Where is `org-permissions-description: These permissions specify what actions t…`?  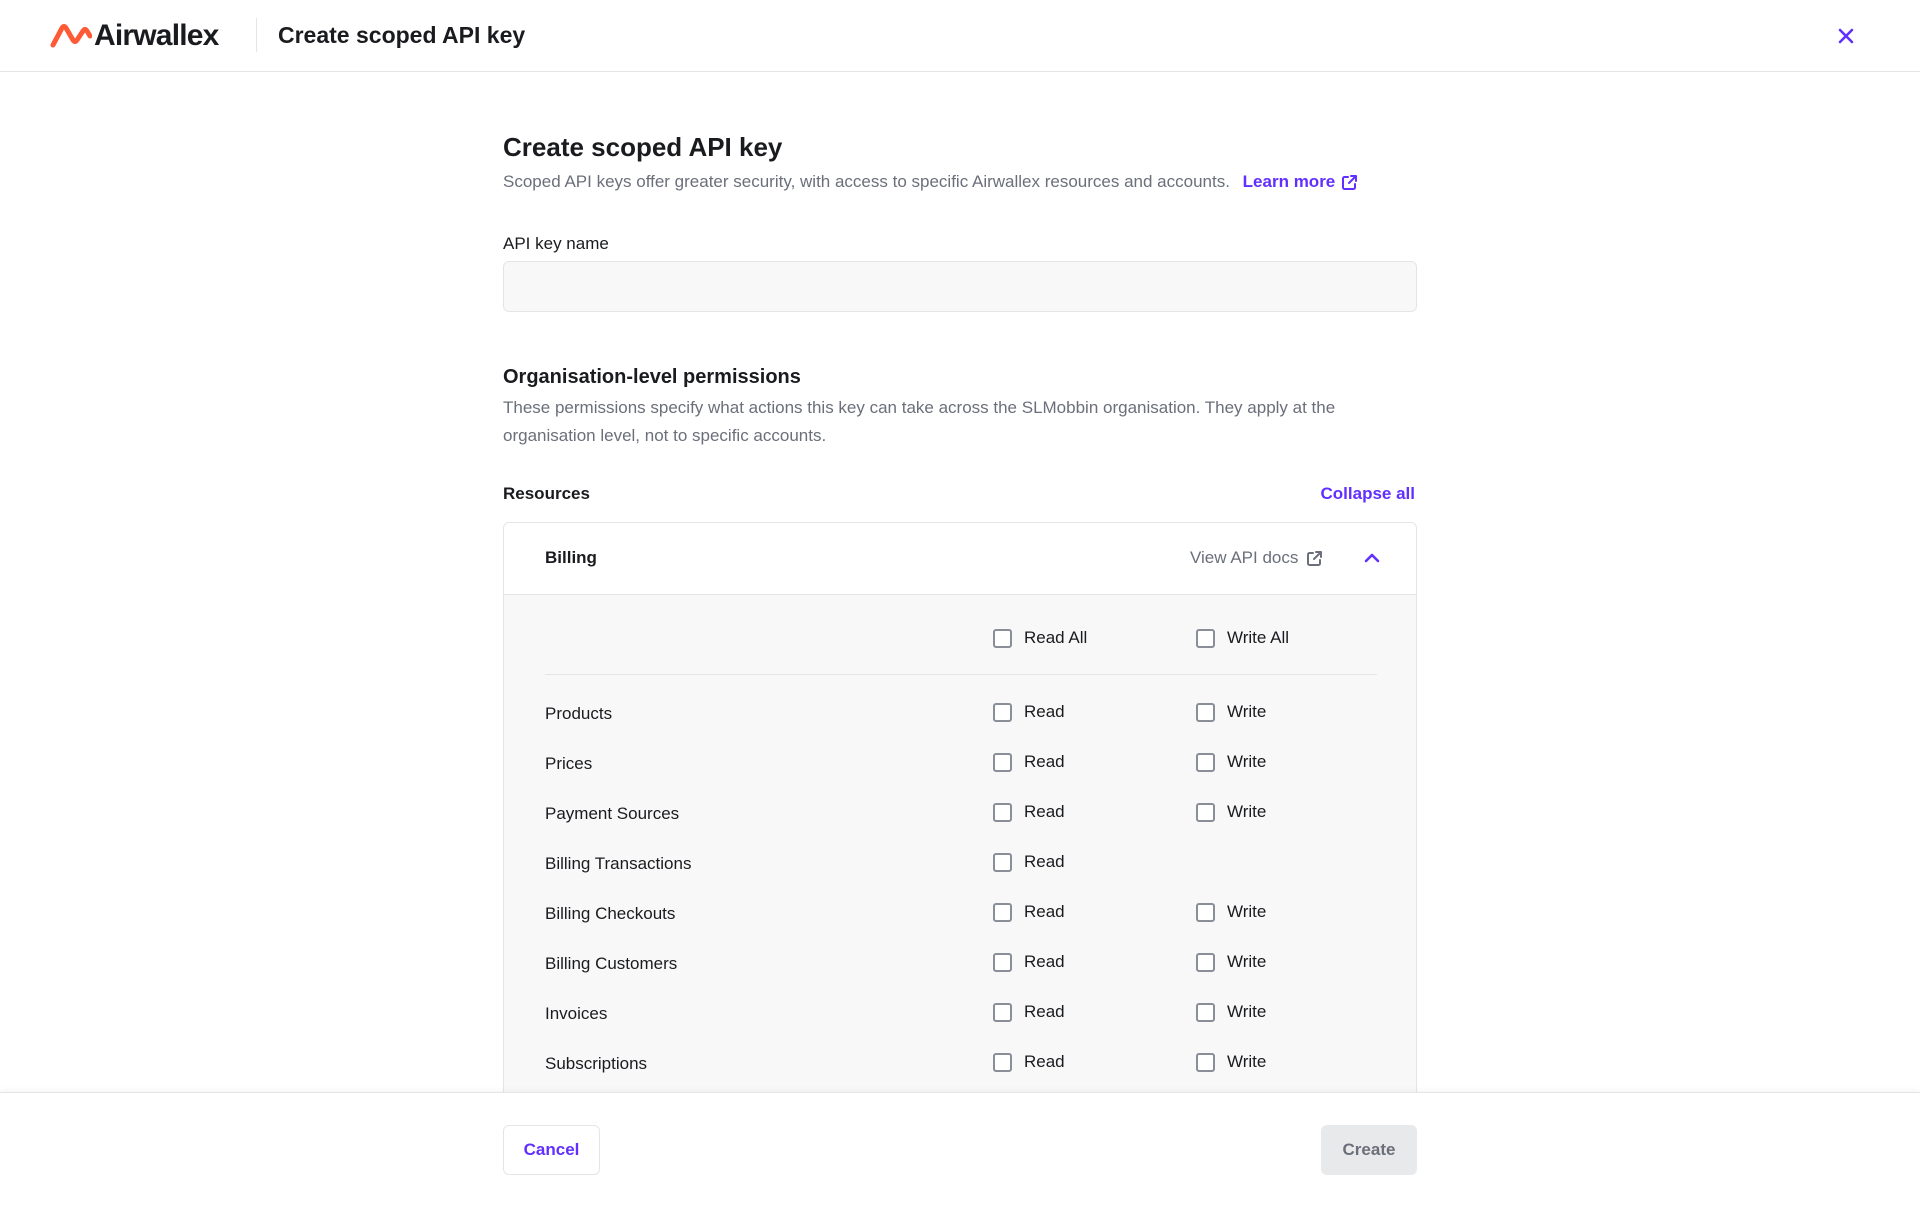
org-permissions-description: These permissions specify what actions t… is located at coordinates (919, 421).